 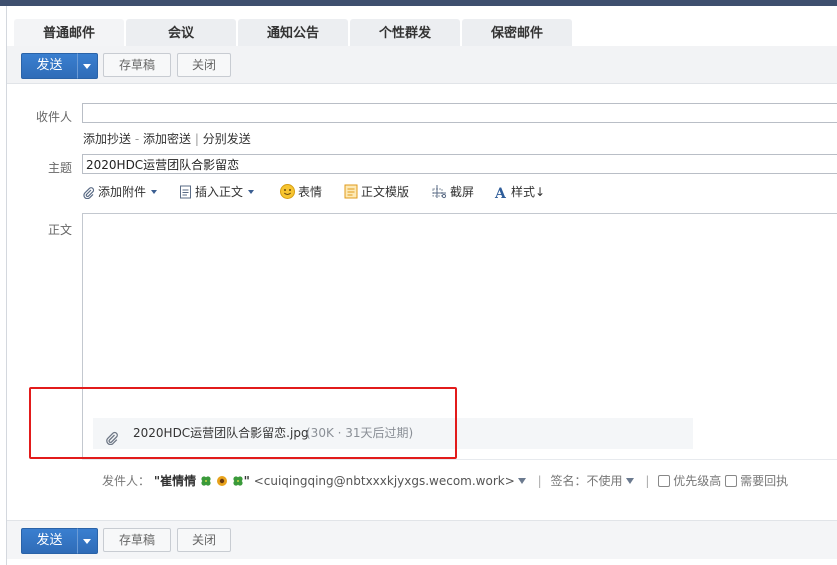 What do you see at coordinates (222, 482) in the screenshot?
I see `flower-icon` at bounding box center [222, 482].